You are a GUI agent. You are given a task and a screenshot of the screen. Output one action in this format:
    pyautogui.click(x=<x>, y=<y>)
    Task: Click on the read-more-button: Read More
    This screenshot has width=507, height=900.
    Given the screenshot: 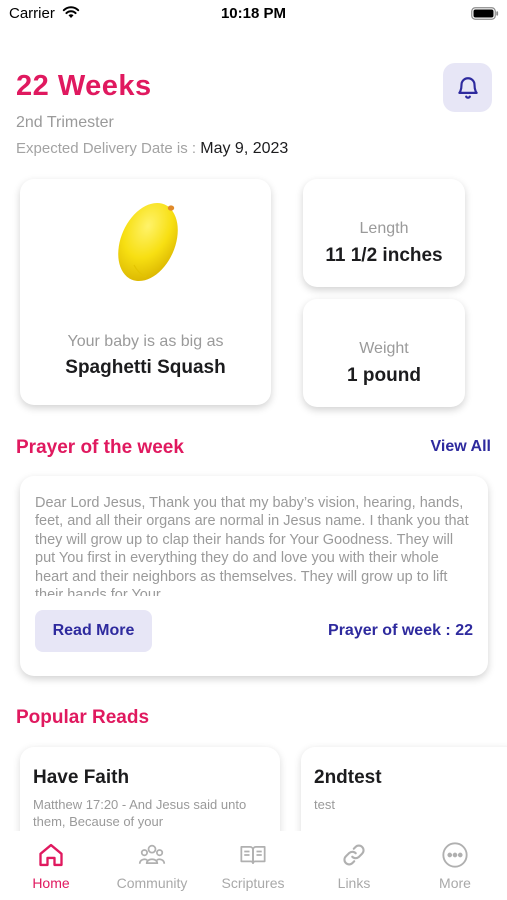 What is the action you would take?
    pyautogui.click(x=93, y=631)
    